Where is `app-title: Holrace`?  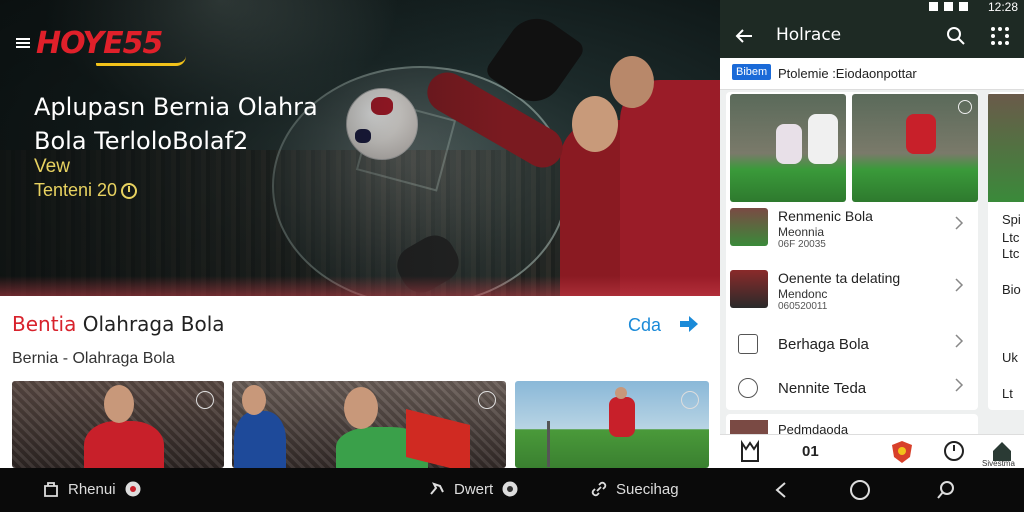 app-title: Holrace is located at coordinates (809, 35).